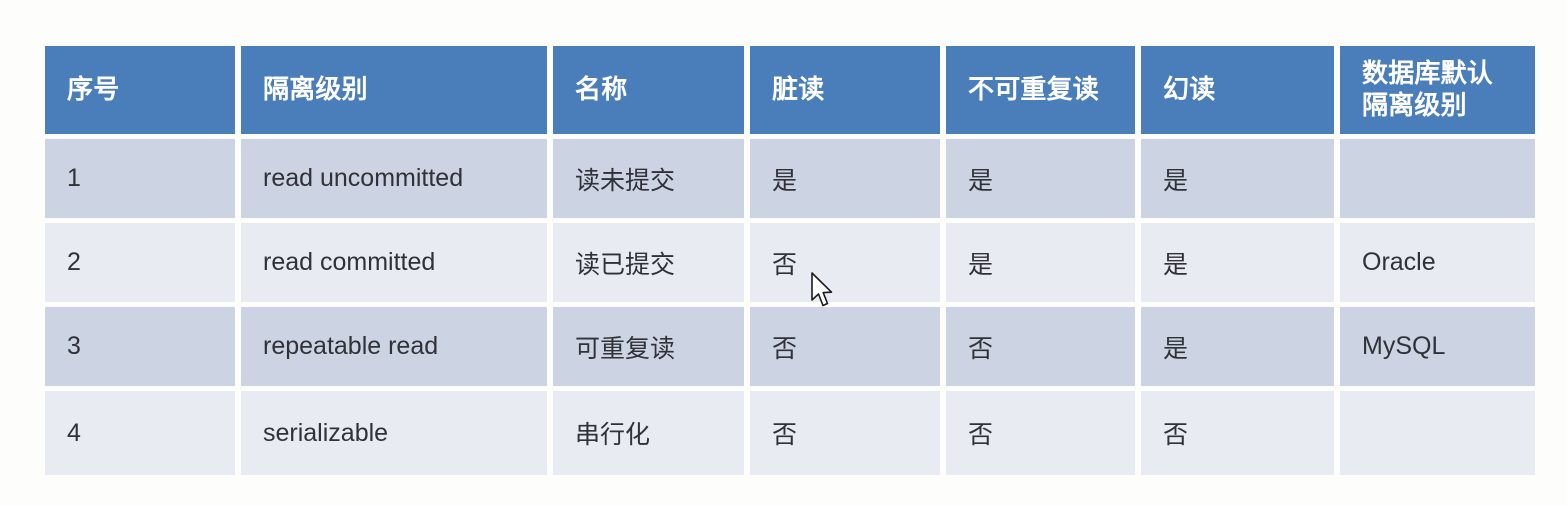 The height and width of the screenshot is (505, 1567). What do you see at coordinates (651, 92) in the screenshot?
I see `column-header-name: 名称` at bounding box center [651, 92].